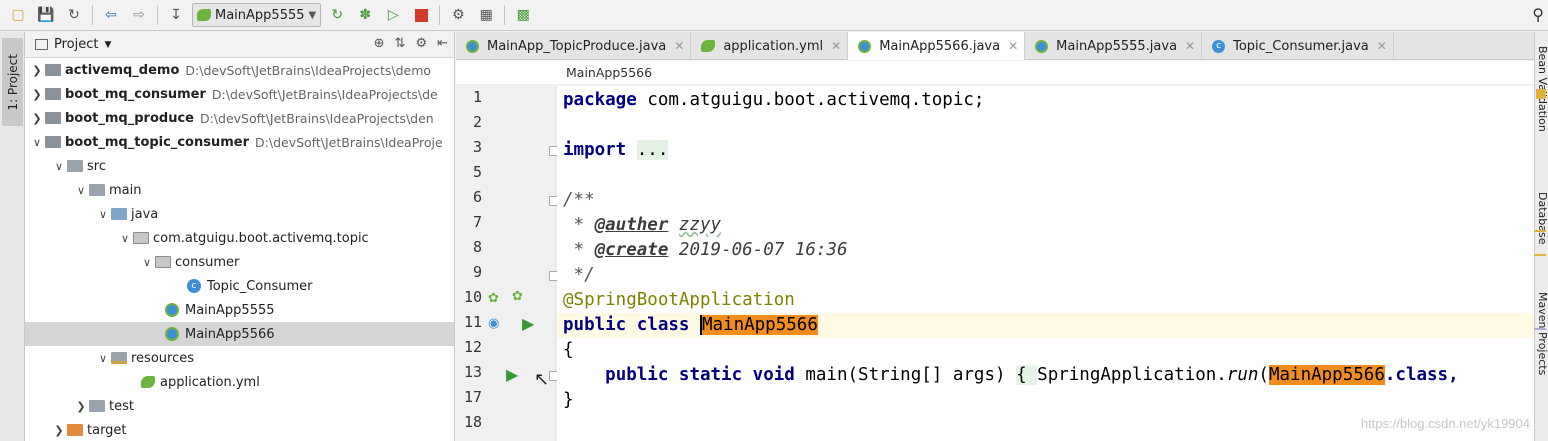  I want to click on collapse-all-icon: ⇅, so click(400, 43).